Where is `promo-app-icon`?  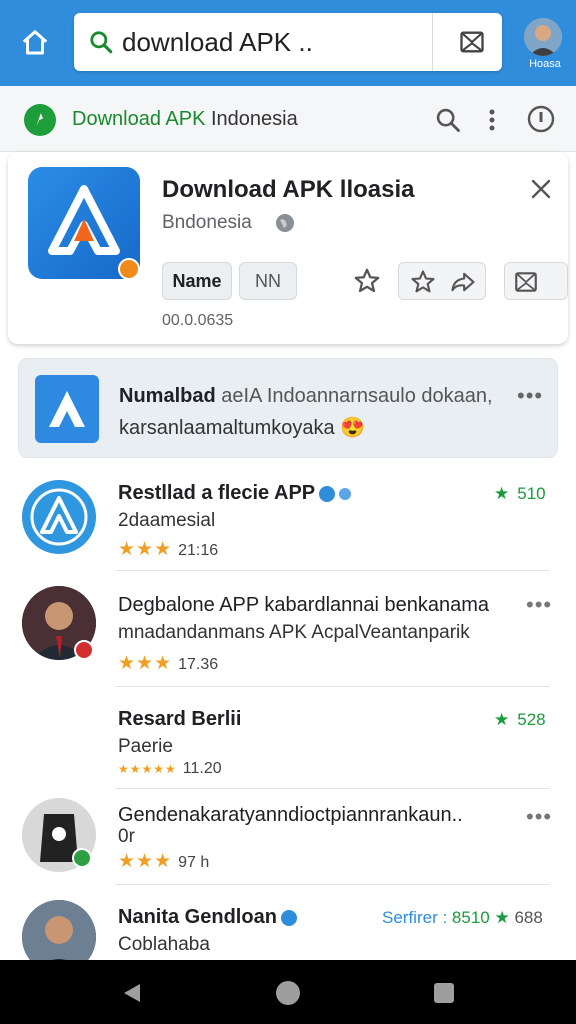
promo-app-icon is located at coordinates (67, 409).